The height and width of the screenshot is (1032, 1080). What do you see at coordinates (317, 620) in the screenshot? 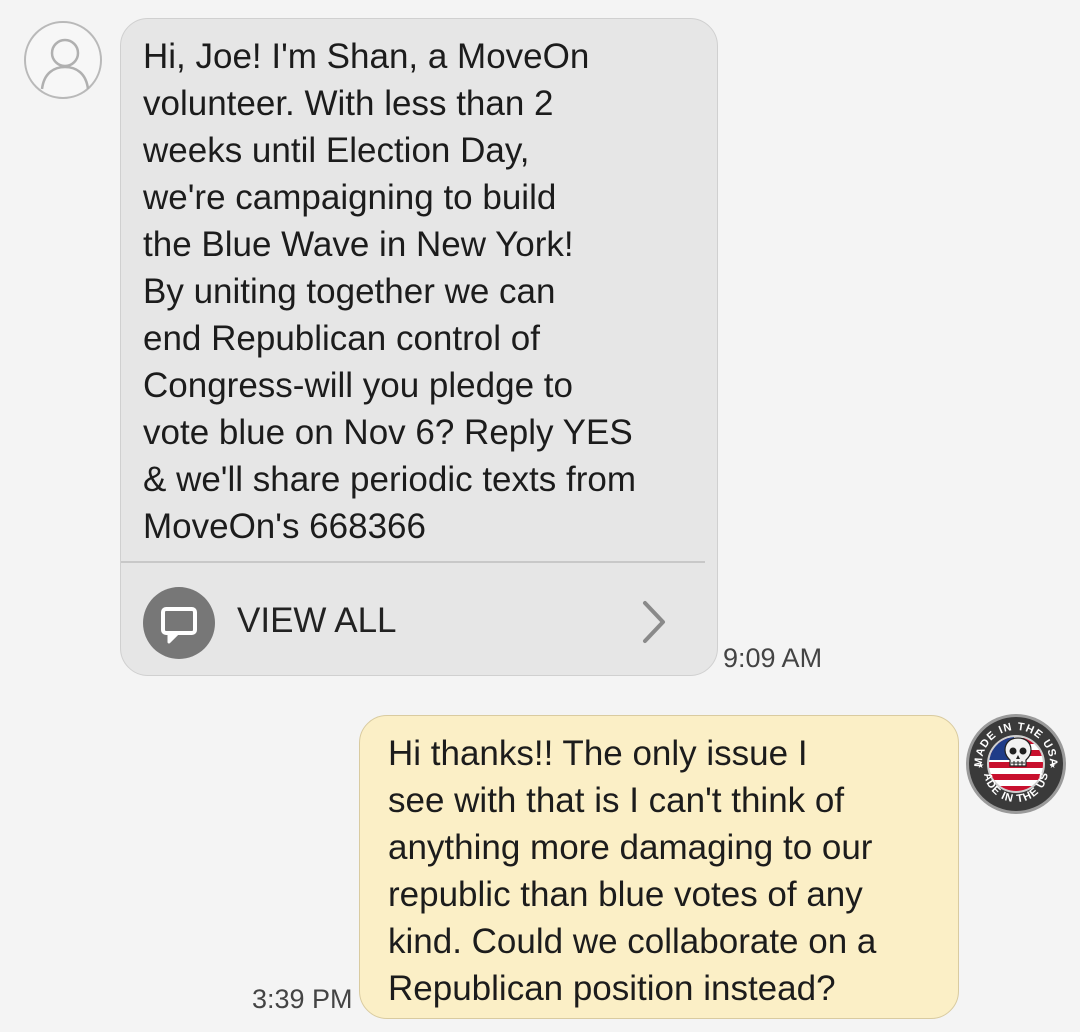
I see `view-all-label: VIEW ALL` at bounding box center [317, 620].